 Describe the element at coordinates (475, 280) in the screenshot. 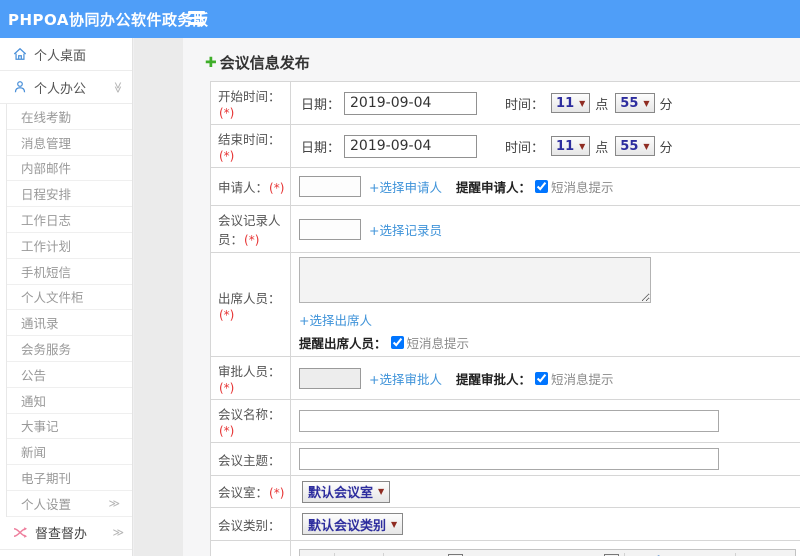

I see `attendees-textarea` at that location.